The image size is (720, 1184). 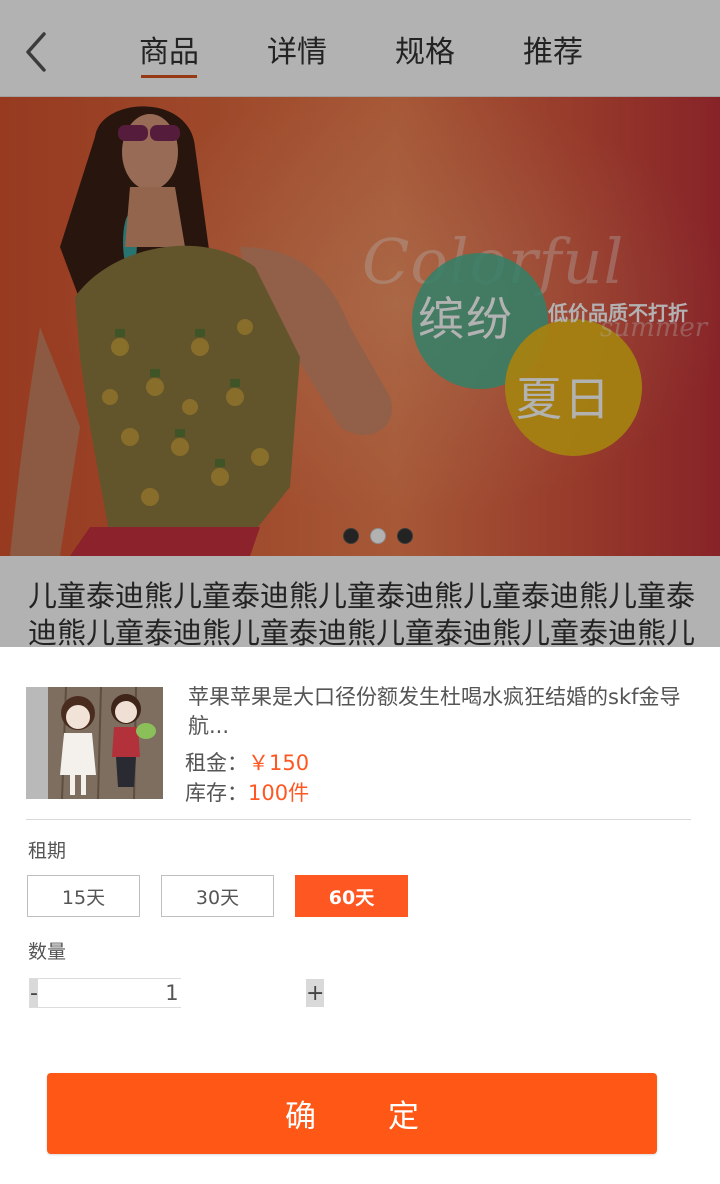 I want to click on increment-button: +, so click(x=315, y=993).